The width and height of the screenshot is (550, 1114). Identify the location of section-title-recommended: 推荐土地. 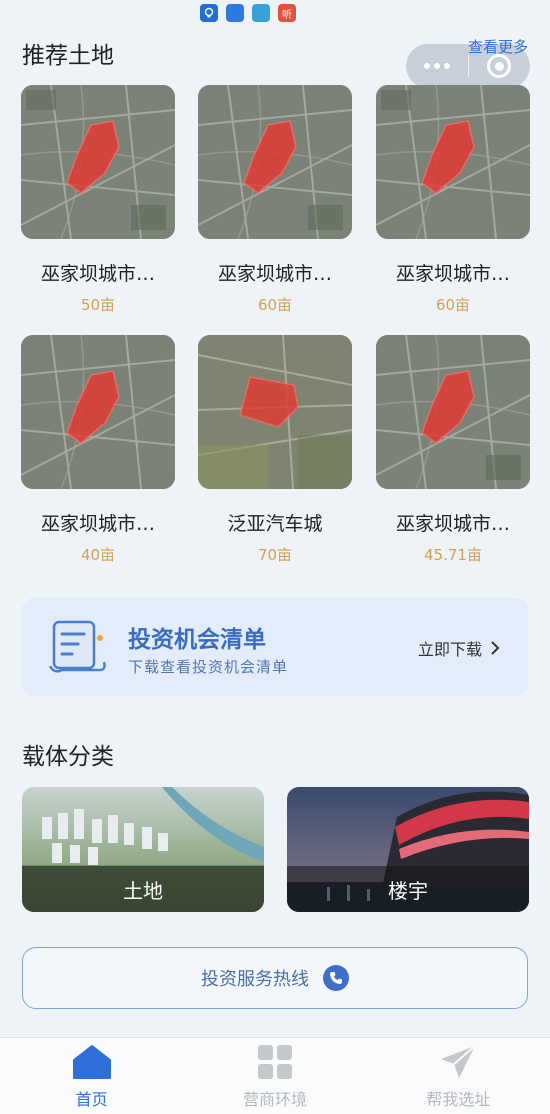
(68, 56).